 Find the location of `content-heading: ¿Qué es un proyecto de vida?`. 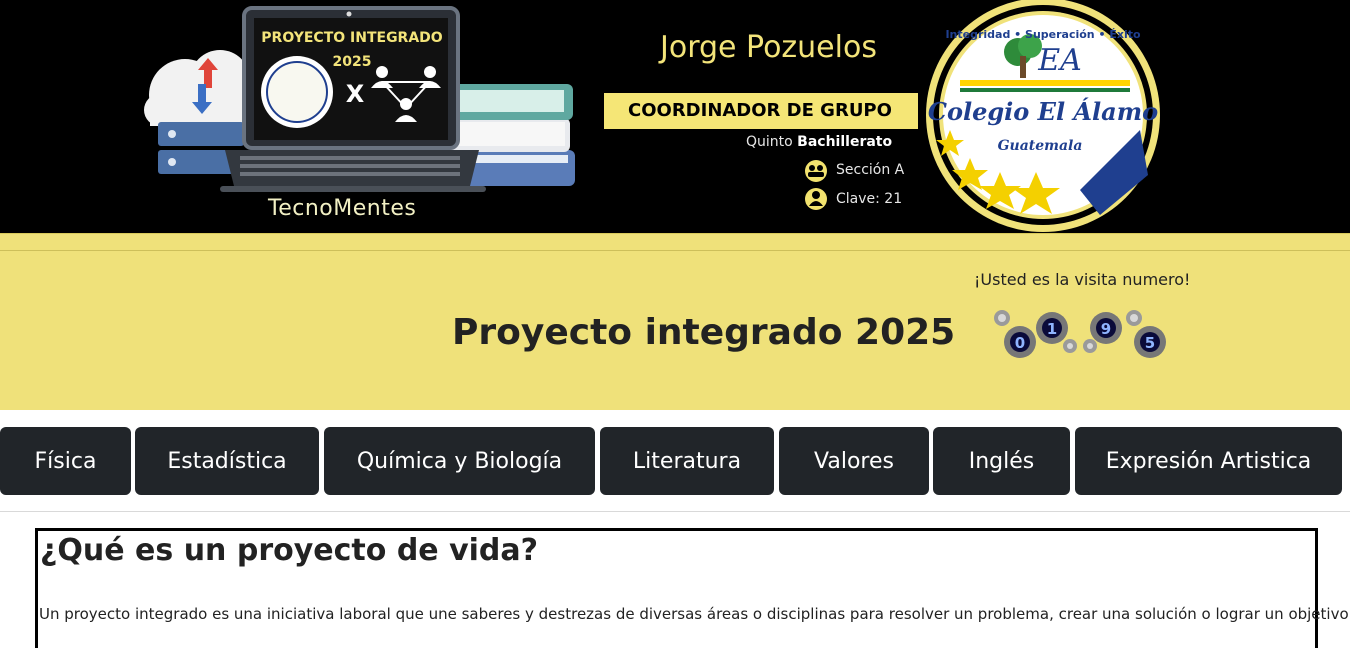

content-heading: ¿Qué es un proyecto de vida? is located at coordinates (289, 550).